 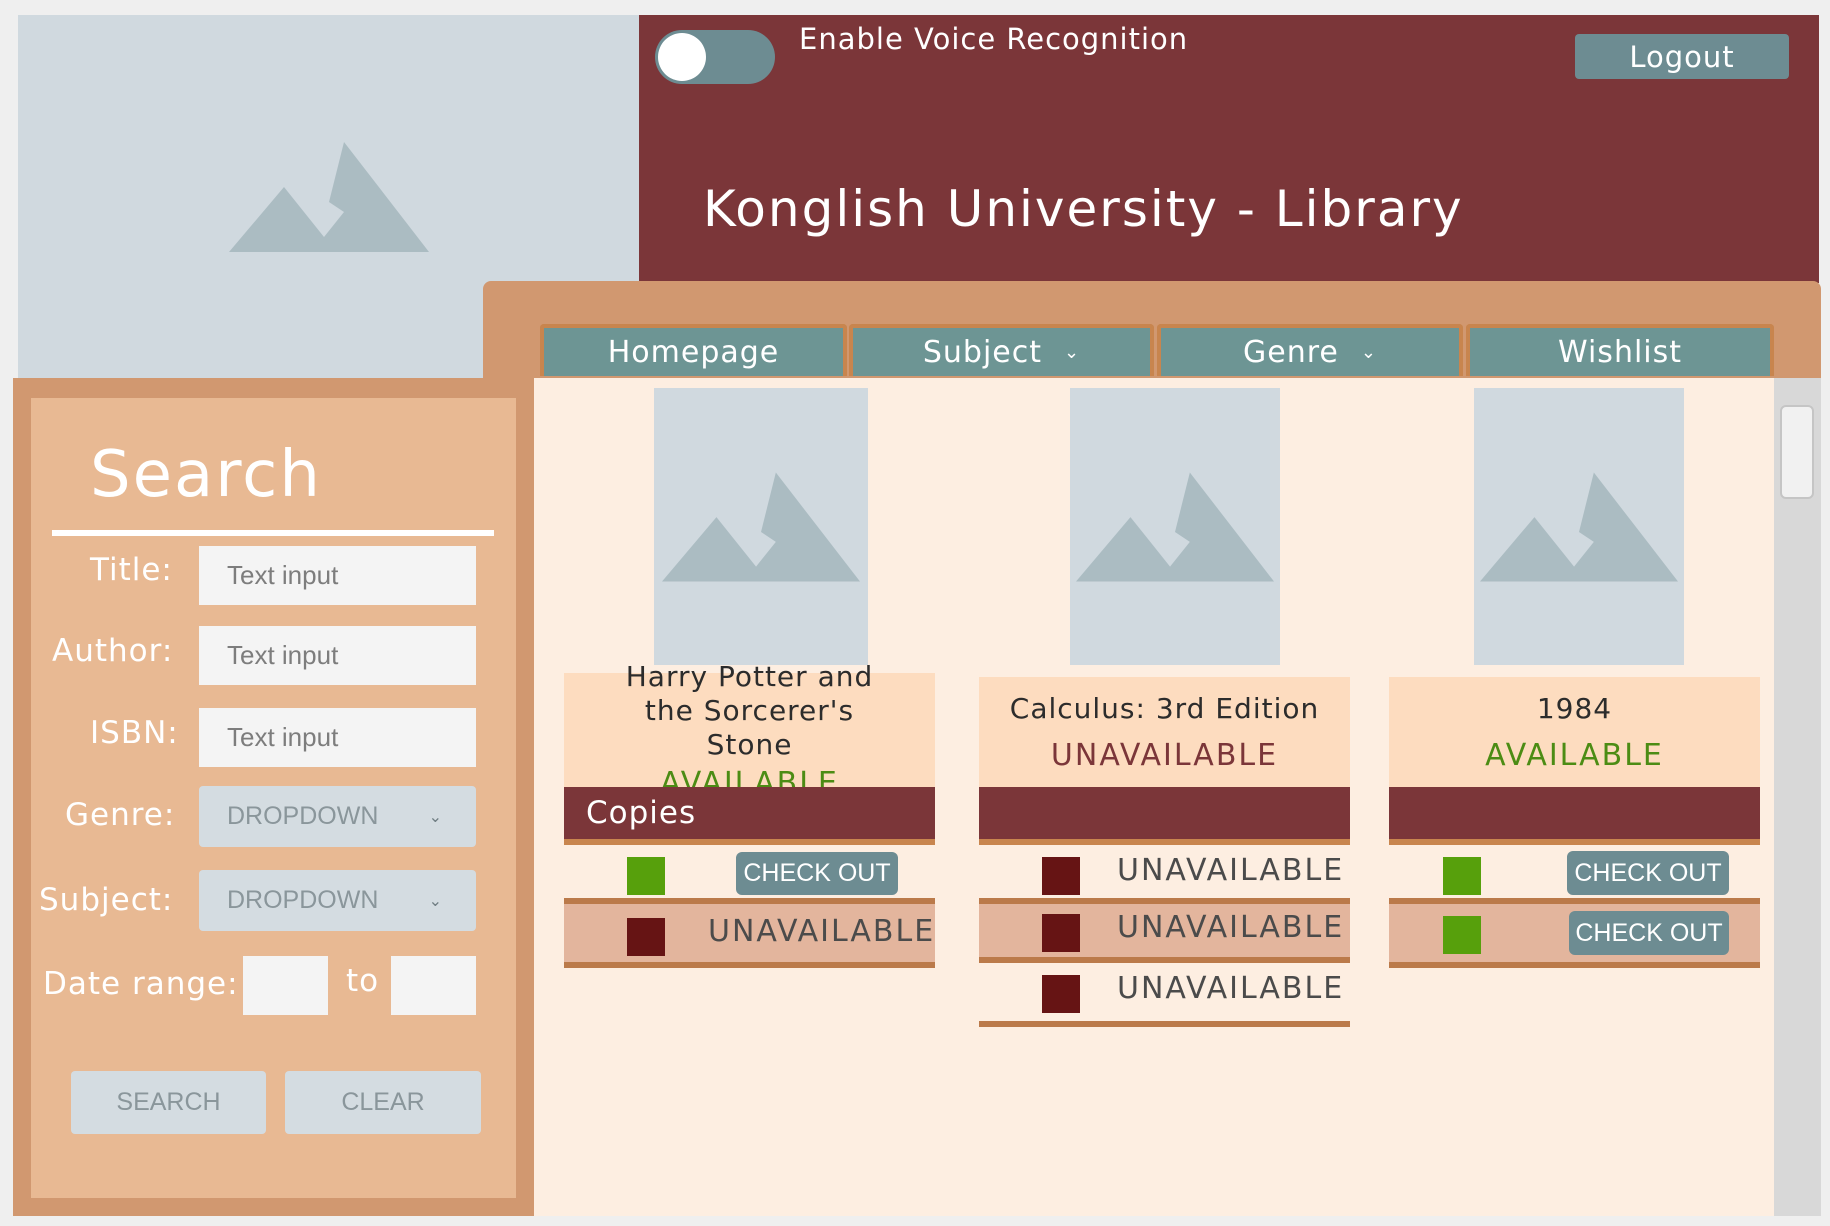 I want to click on subject-dropdown: DROPDOWN ⌄, so click(x=337, y=900).